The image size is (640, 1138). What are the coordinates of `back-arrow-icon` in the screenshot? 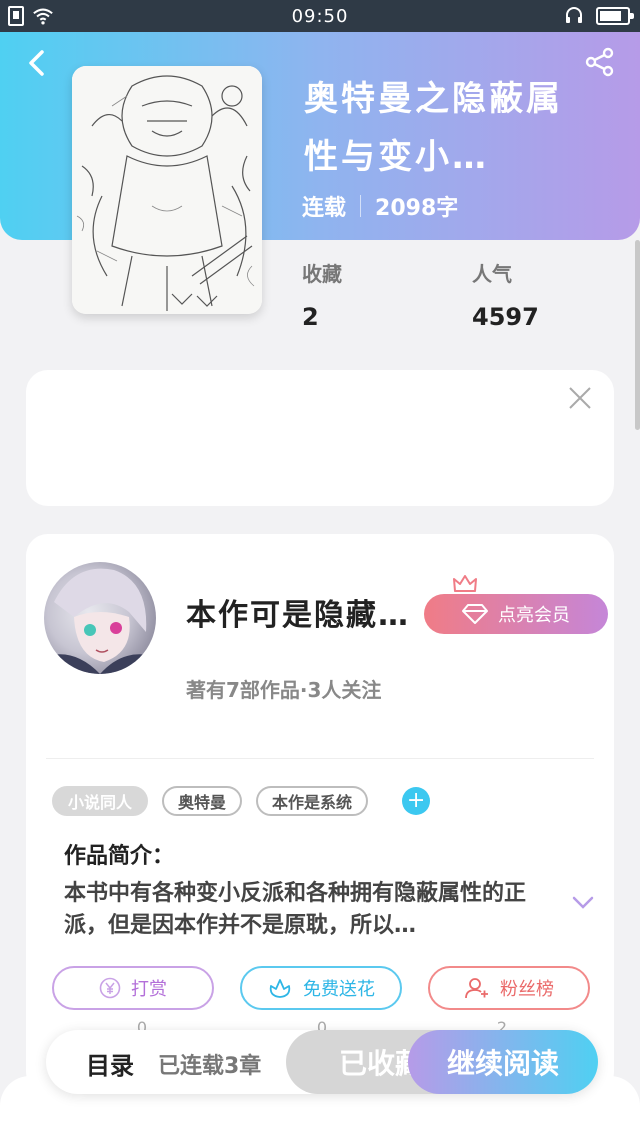 It's located at (37, 63).